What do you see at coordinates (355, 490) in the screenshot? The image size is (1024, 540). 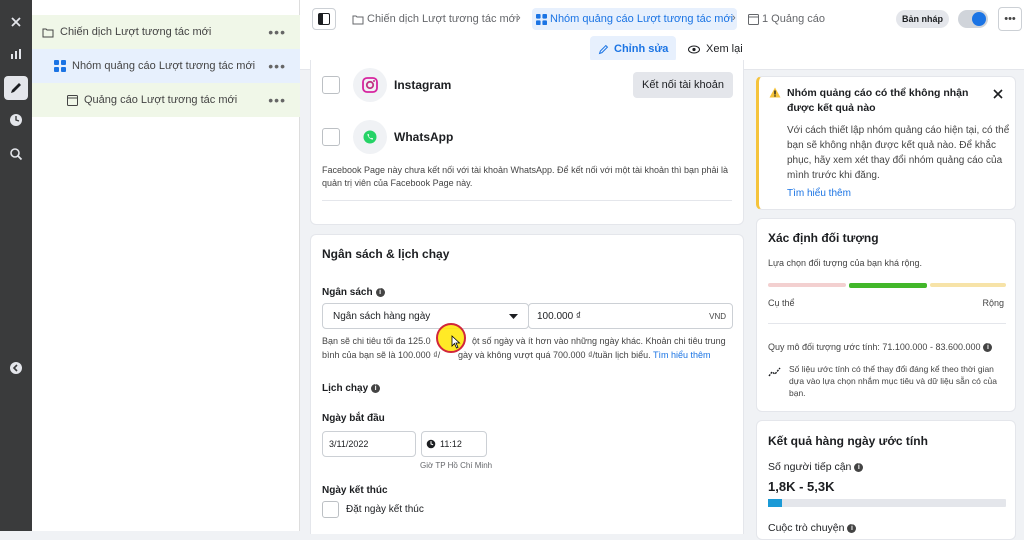 I see `end-date-label: Ngày kết thúc` at bounding box center [355, 490].